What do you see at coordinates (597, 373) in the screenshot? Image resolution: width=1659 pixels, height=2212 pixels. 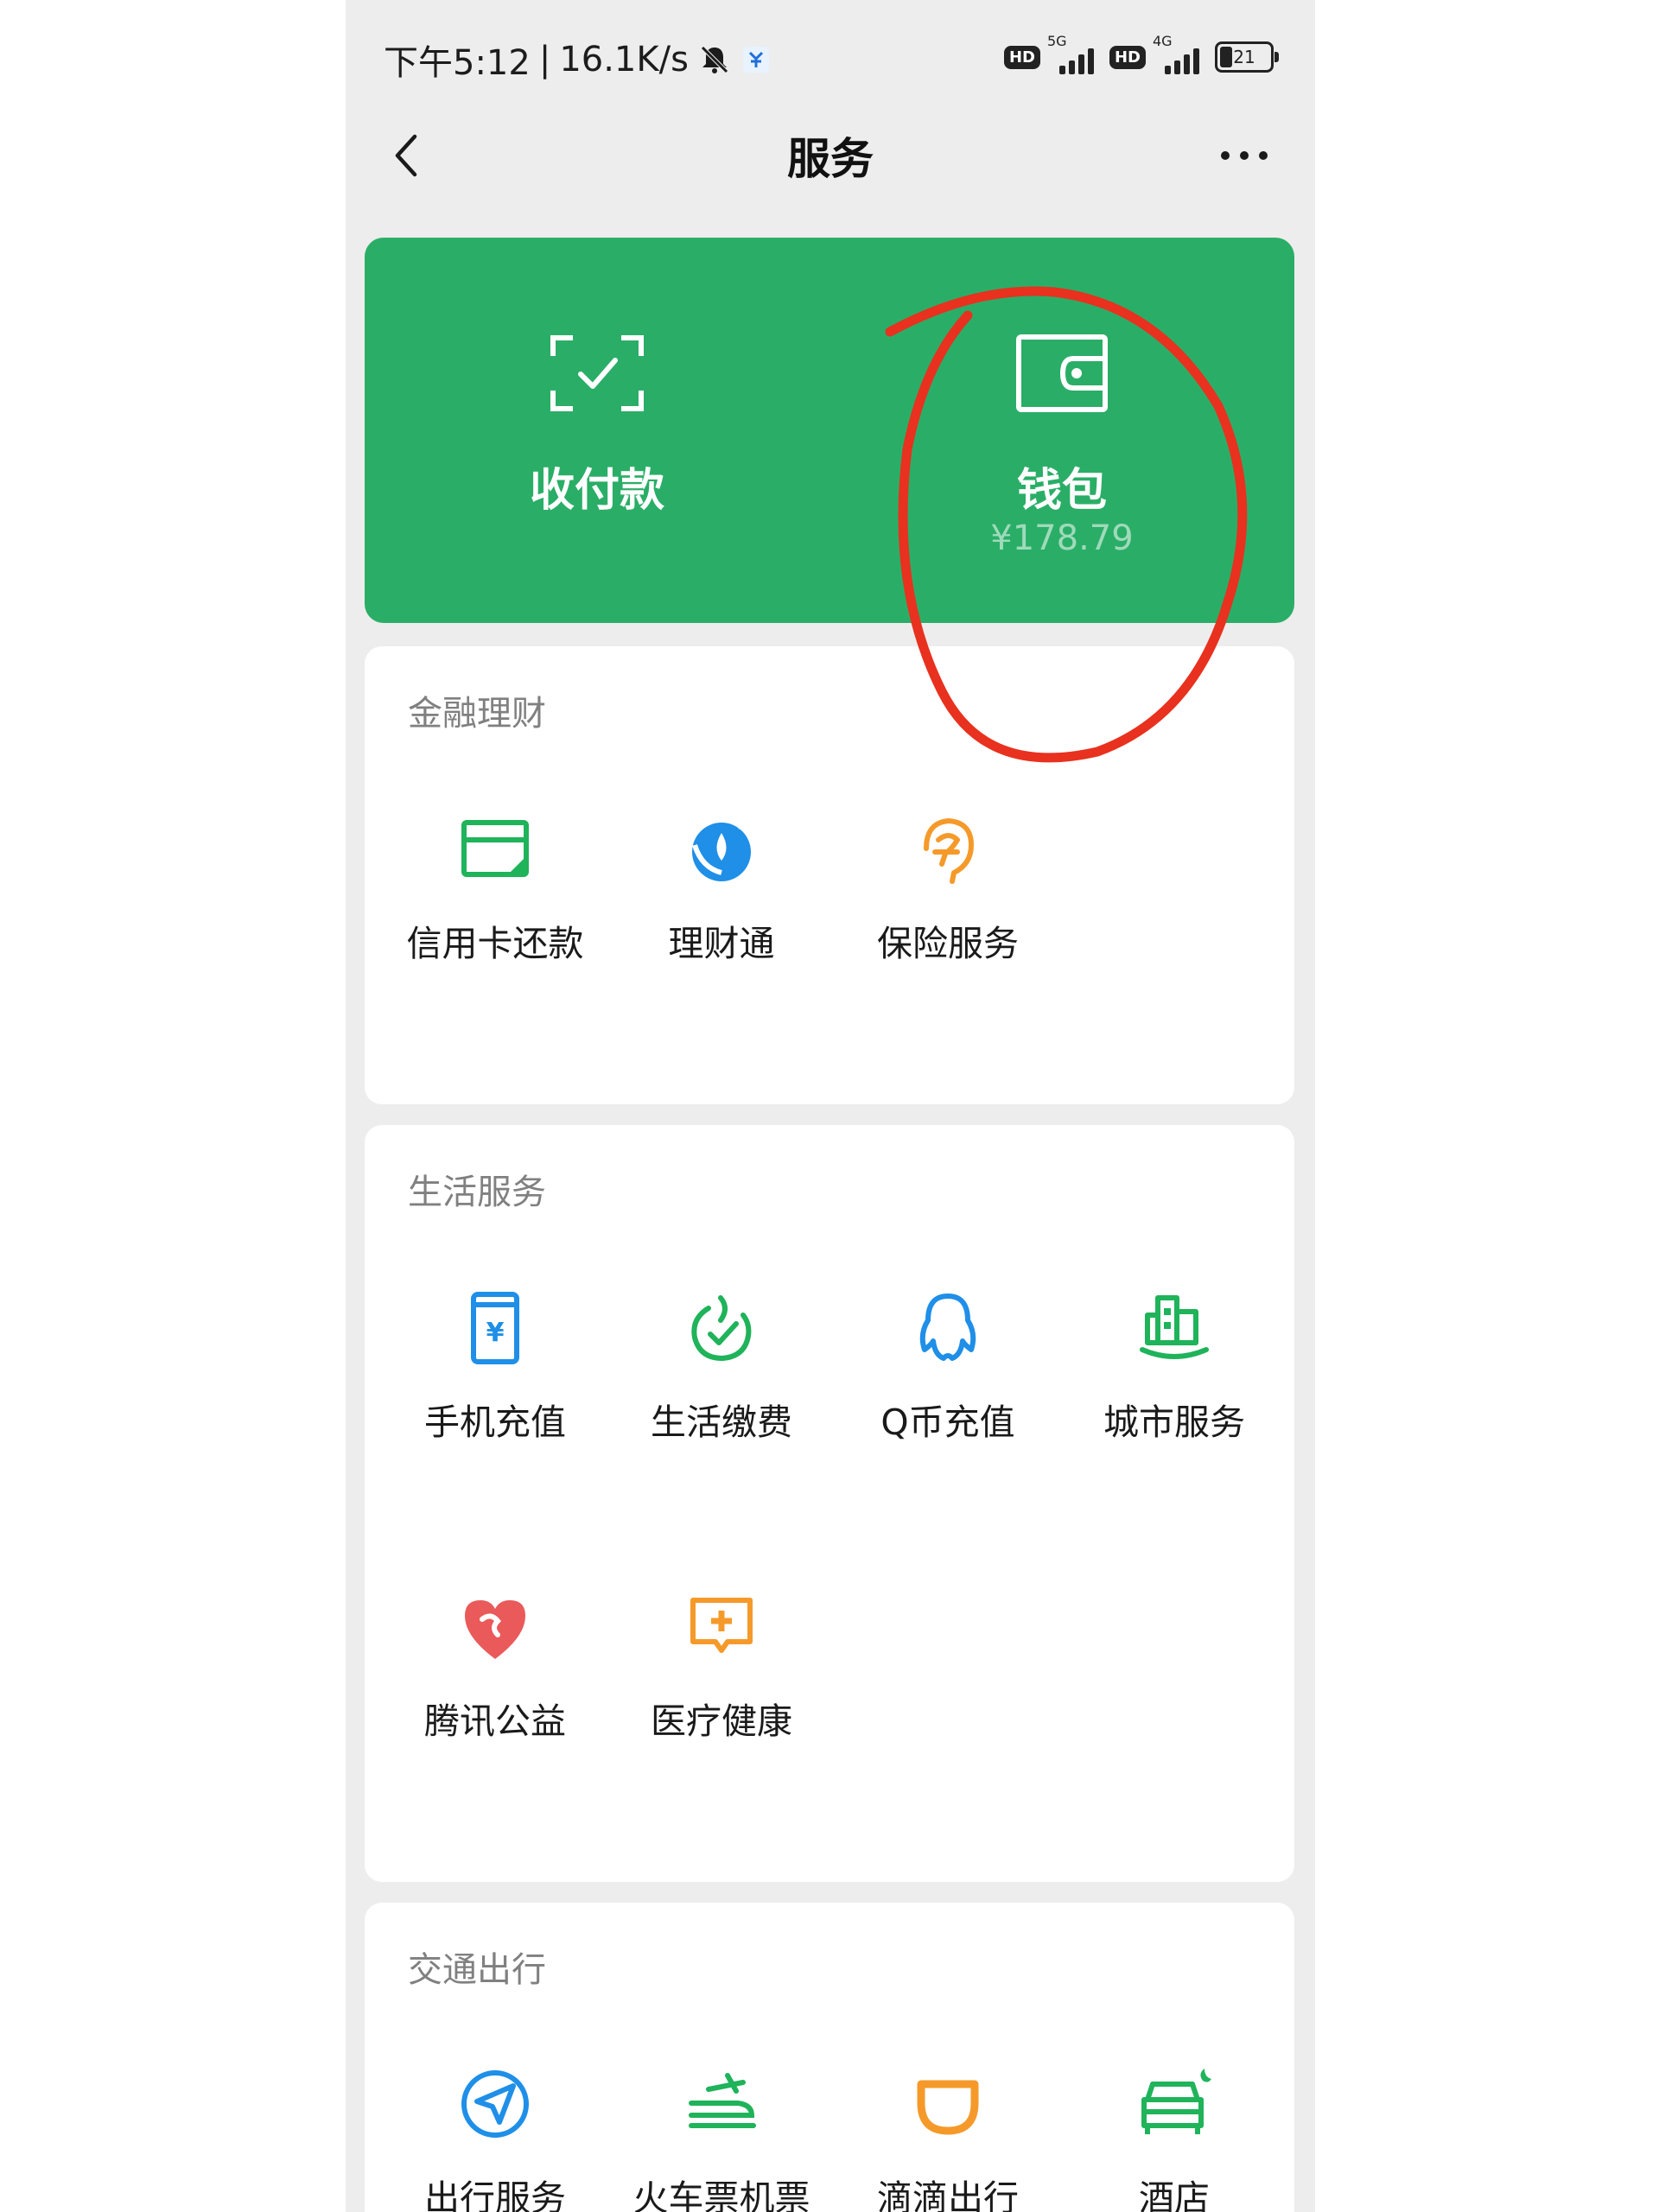 I see `scan-check-icon` at bounding box center [597, 373].